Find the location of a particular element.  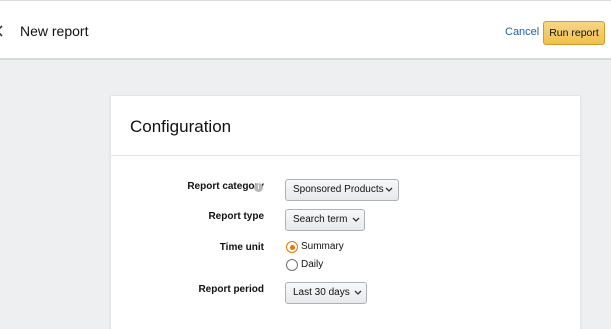

run-report-button: Run report is located at coordinates (574, 33).